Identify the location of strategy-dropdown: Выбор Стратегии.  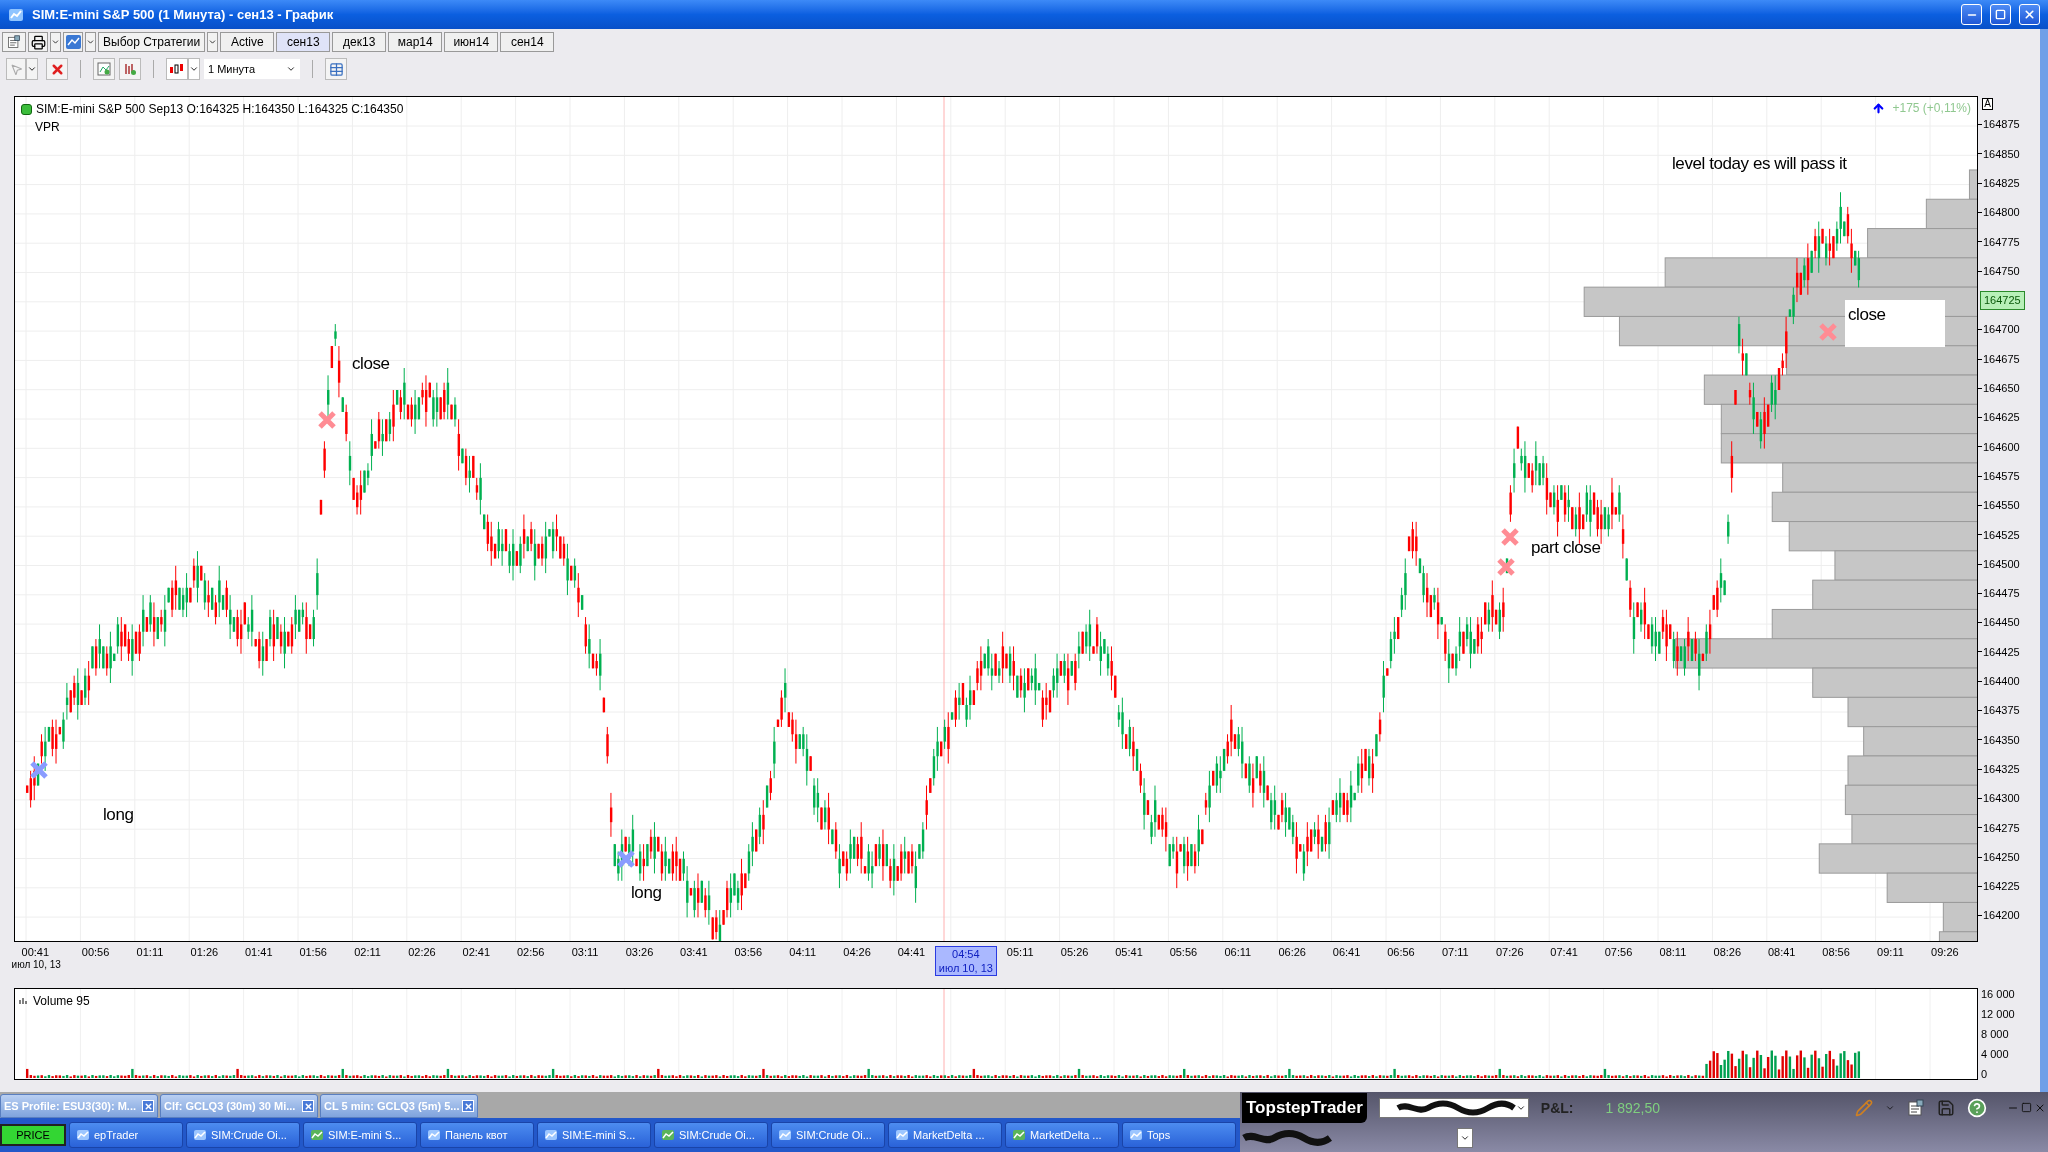
(152, 42).